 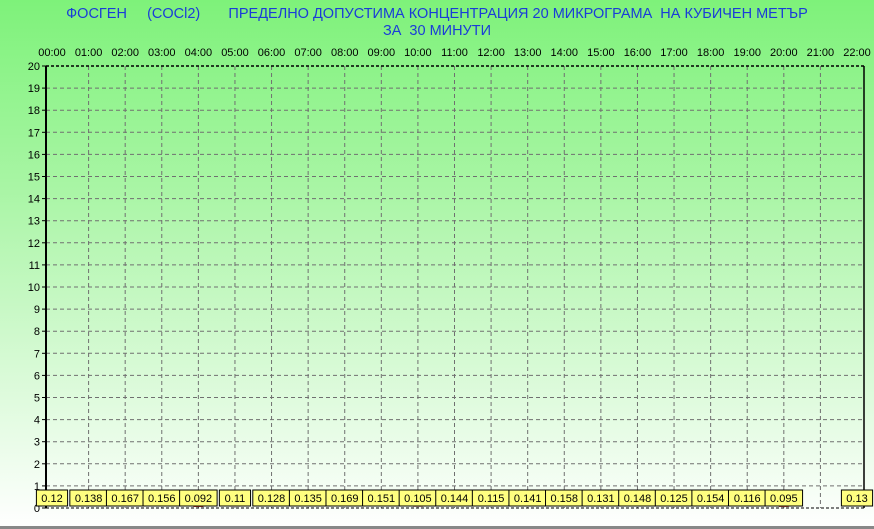 What do you see at coordinates (454, 53) in the screenshot?
I see `x-tick-label: 11:00` at bounding box center [454, 53].